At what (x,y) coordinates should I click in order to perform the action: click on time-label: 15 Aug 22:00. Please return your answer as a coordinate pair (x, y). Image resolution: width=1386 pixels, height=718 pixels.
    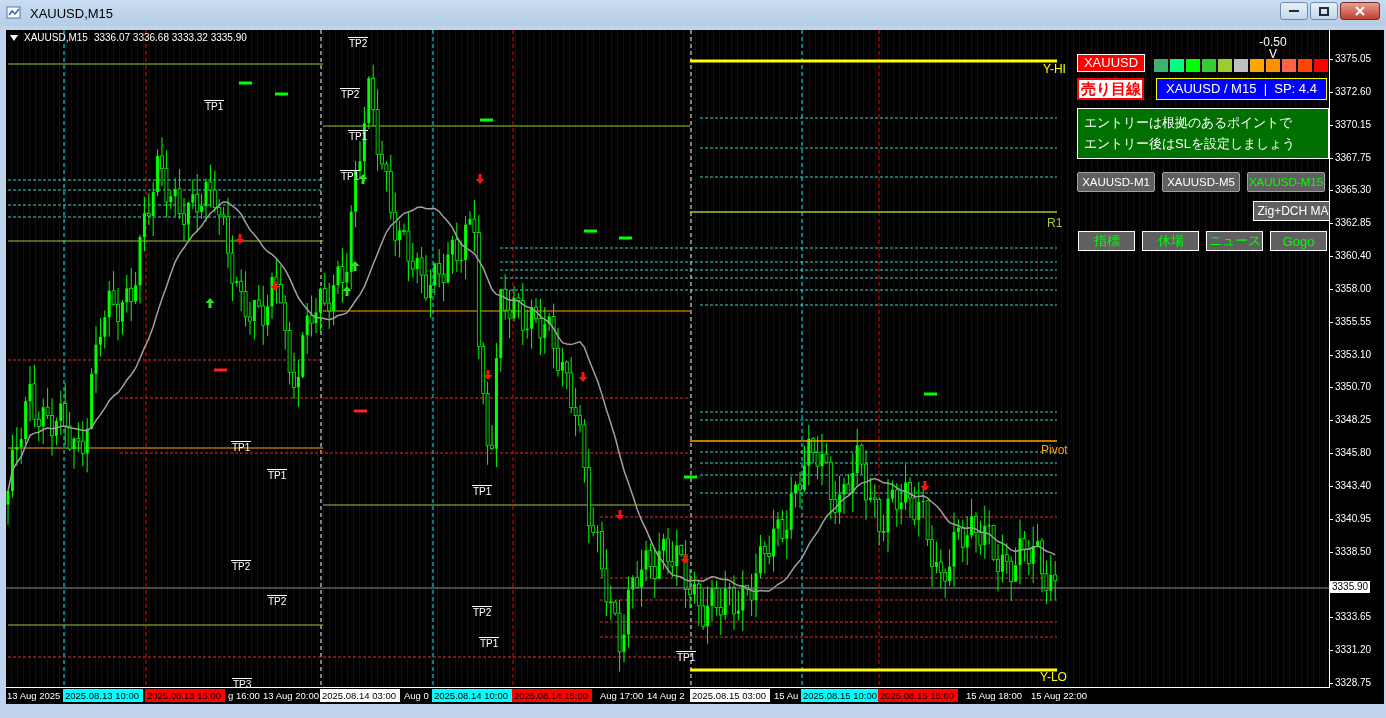
    Looking at the image, I should click on (1059, 695).